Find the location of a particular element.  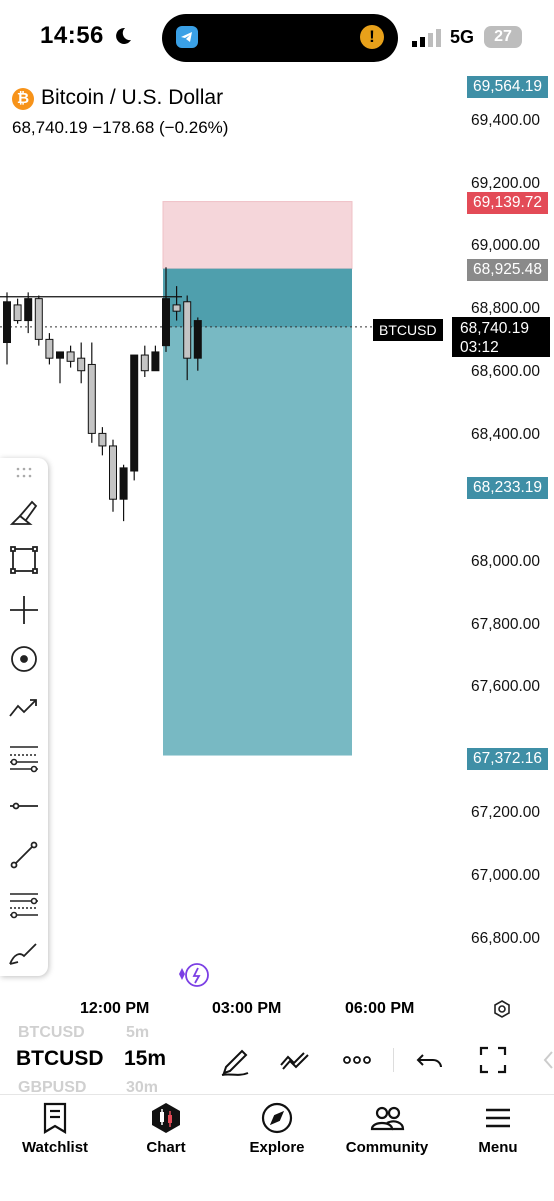

ai-assistant-icon is located at coordinates (194, 975).